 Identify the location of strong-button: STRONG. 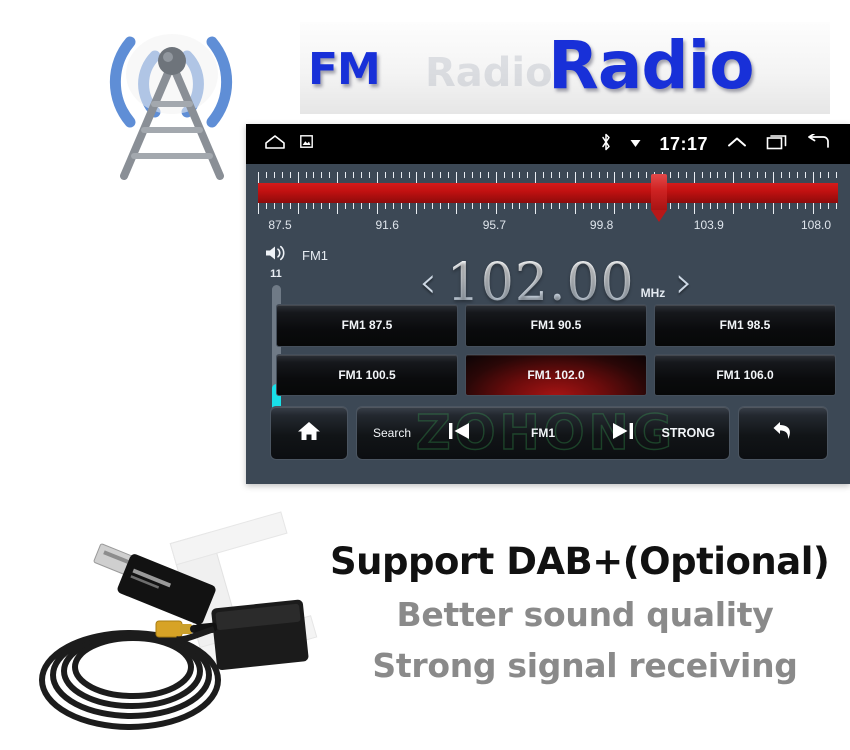
(688, 433).